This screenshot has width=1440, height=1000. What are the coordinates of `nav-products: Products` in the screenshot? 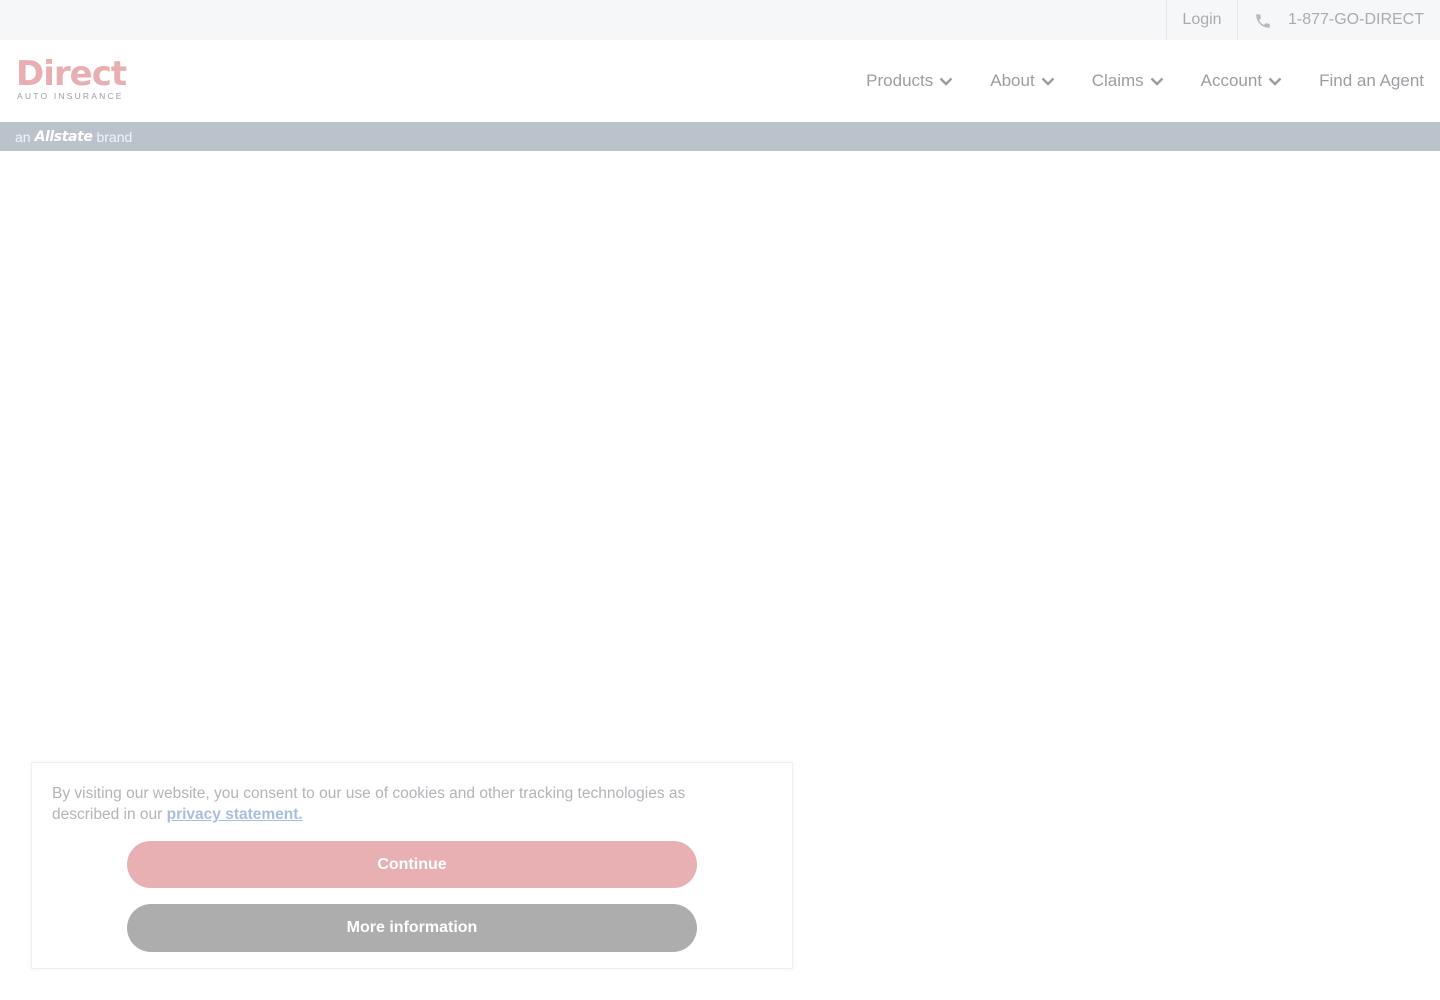 It's located at (909, 81).